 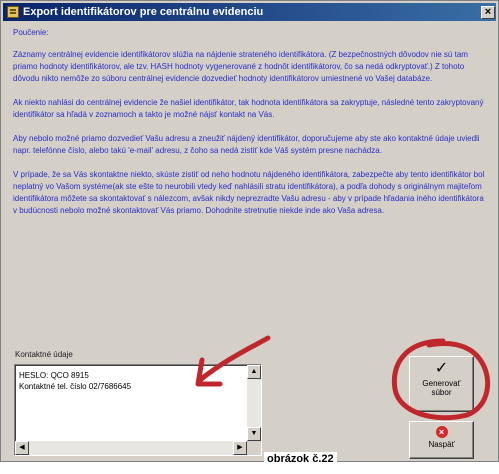 What do you see at coordinates (240, 448) in the screenshot?
I see `scroll-right-button: ▶` at bounding box center [240, 448].